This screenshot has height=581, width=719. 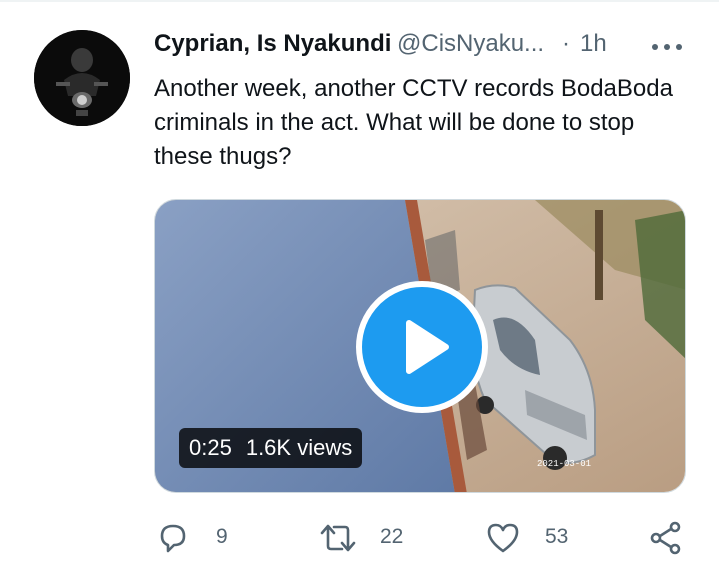 I want to click on author-name: Cyprian, Is Nyakundi, so click(x=272, y=44).